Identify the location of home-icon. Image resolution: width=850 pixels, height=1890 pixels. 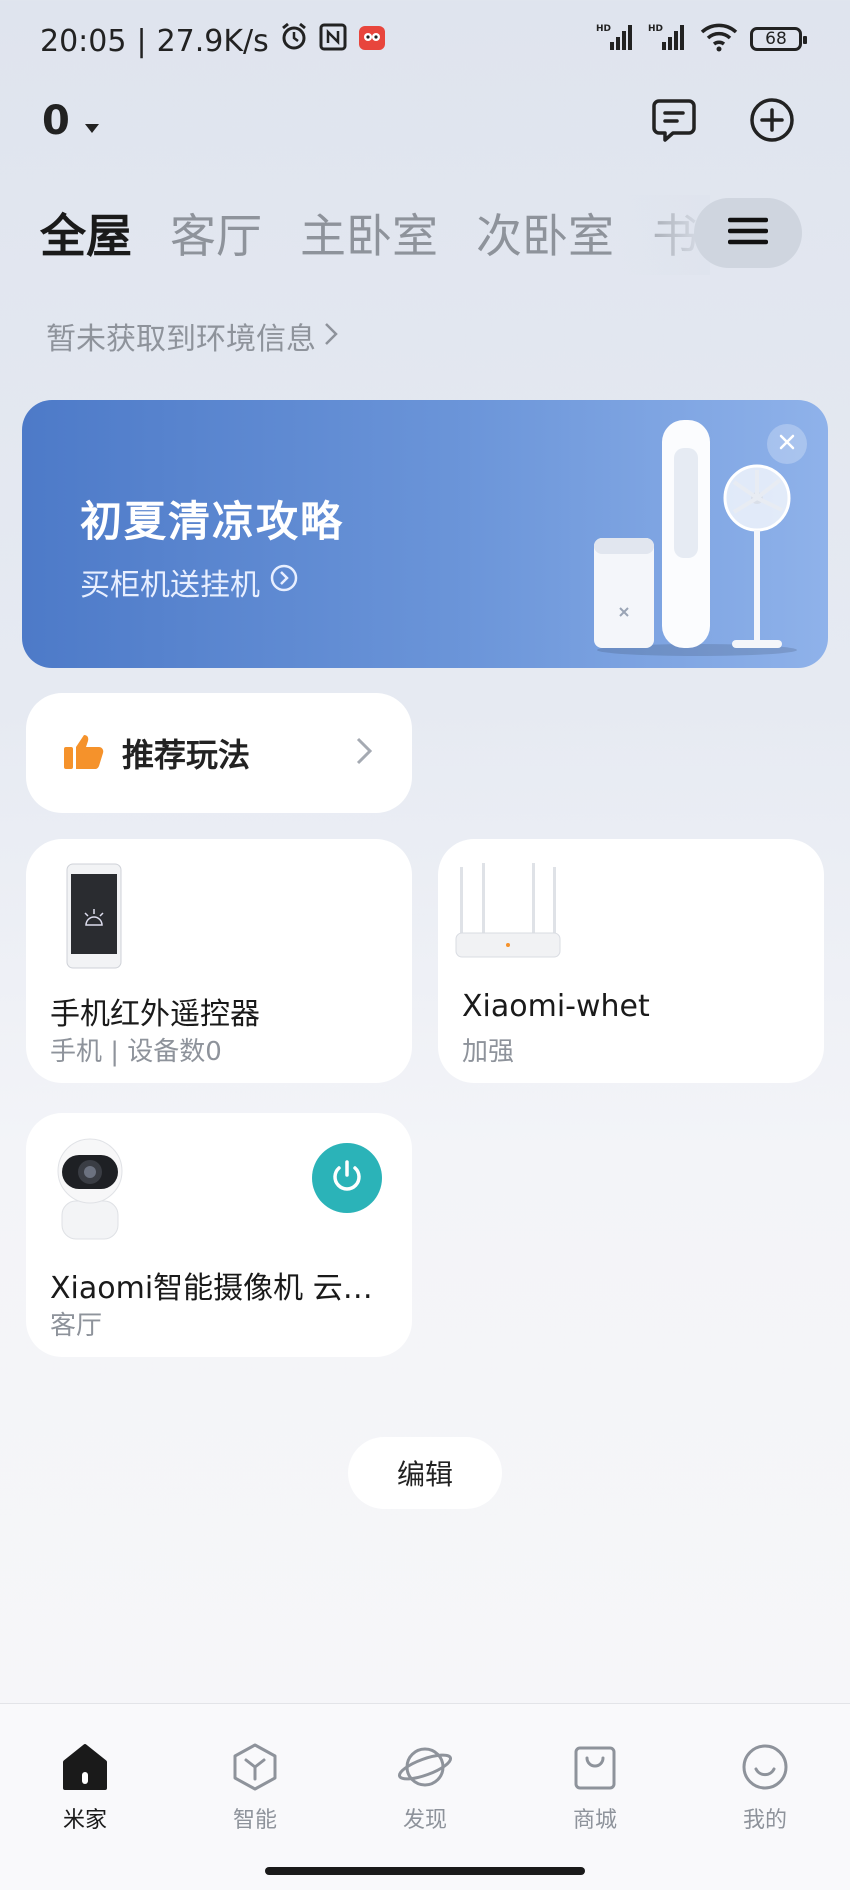
(85, 1769).